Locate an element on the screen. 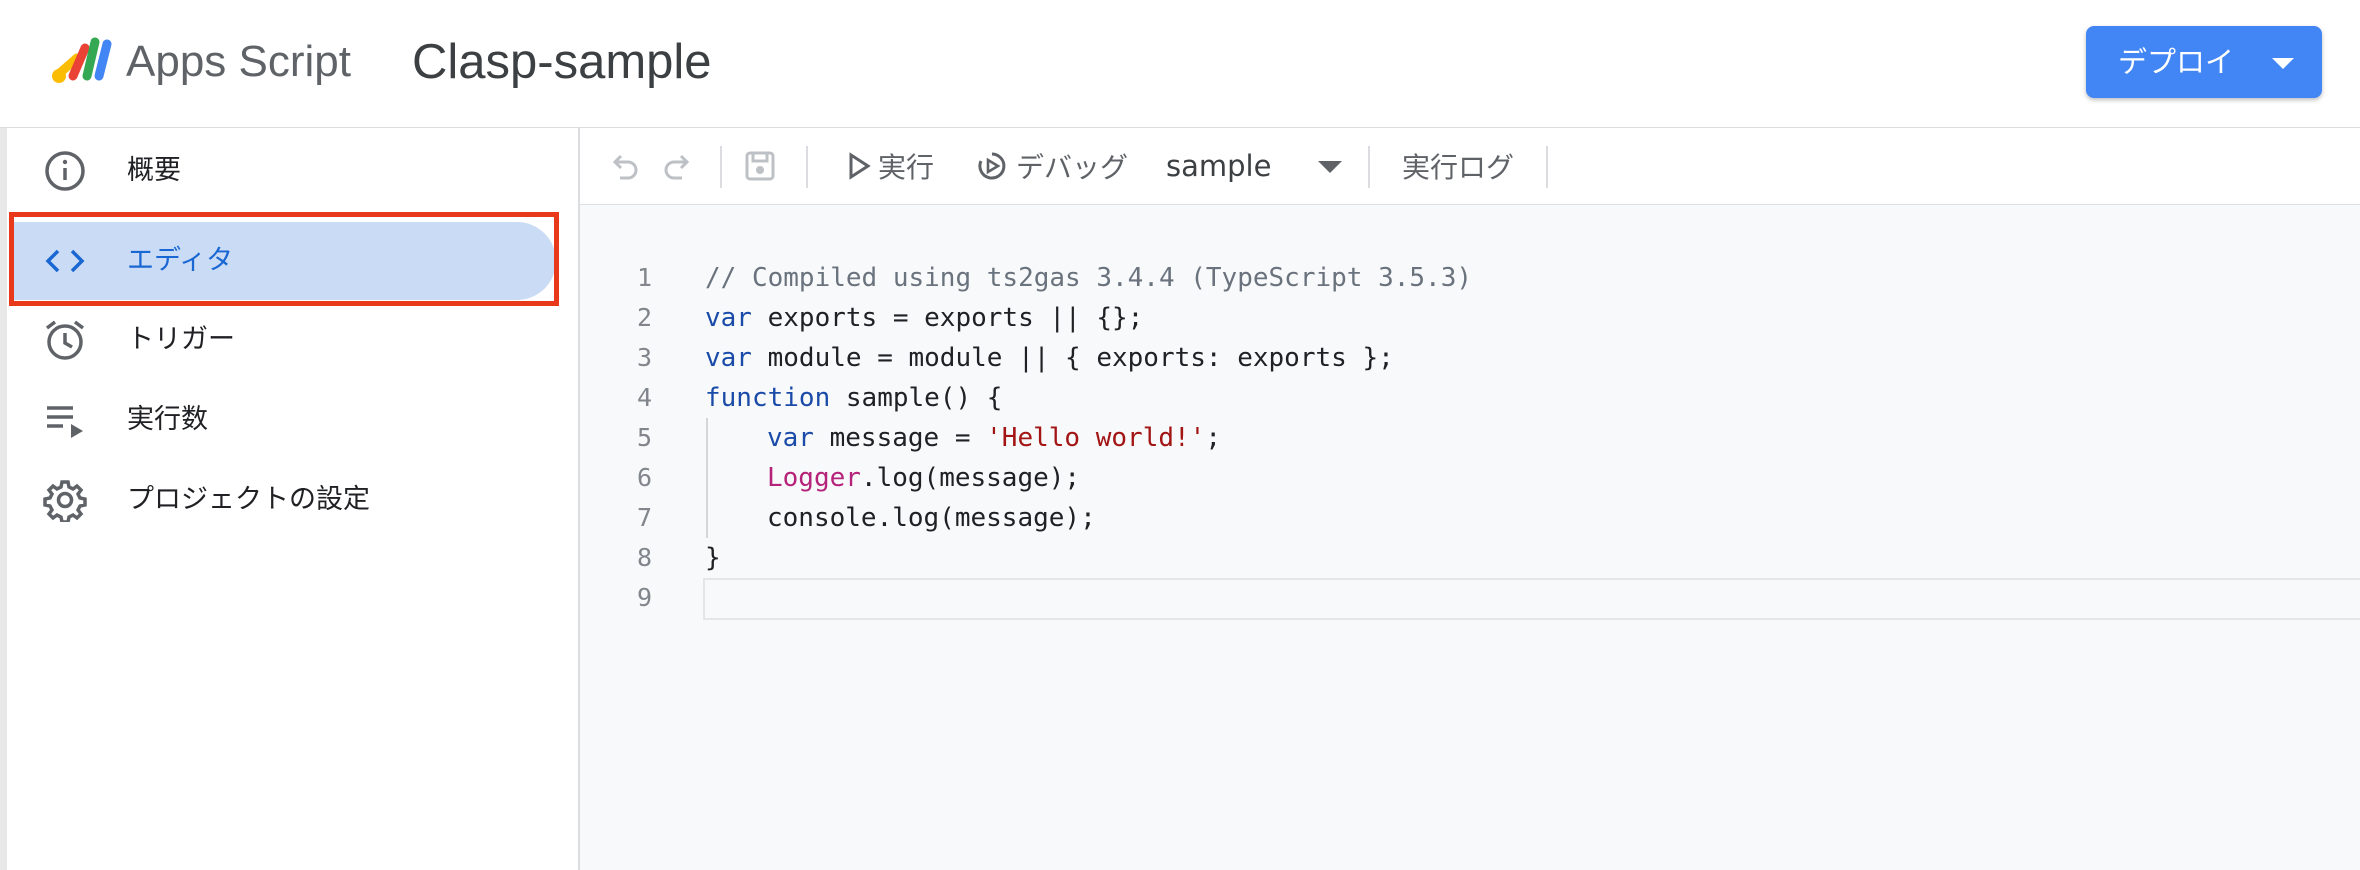 Image resolution: width=2360 pixels, height=870 pixels. sidebar-item-label: エディタ is located at coordinates (180, 260).